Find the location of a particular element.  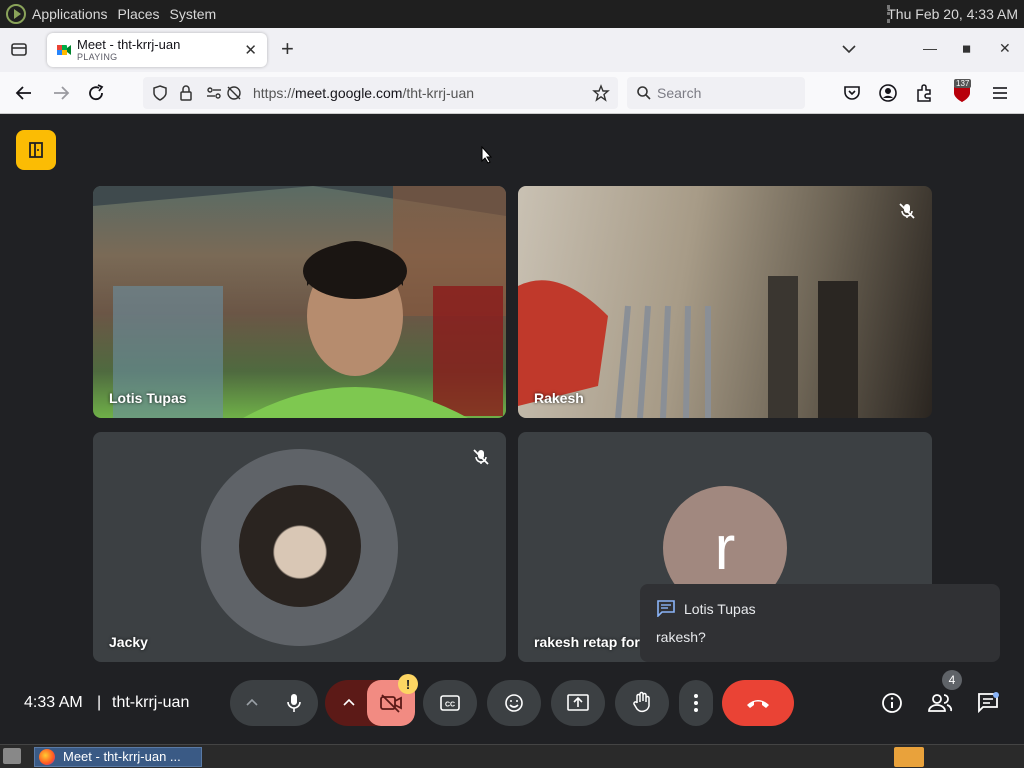

reload-icon is located at coordinates (96, 93).